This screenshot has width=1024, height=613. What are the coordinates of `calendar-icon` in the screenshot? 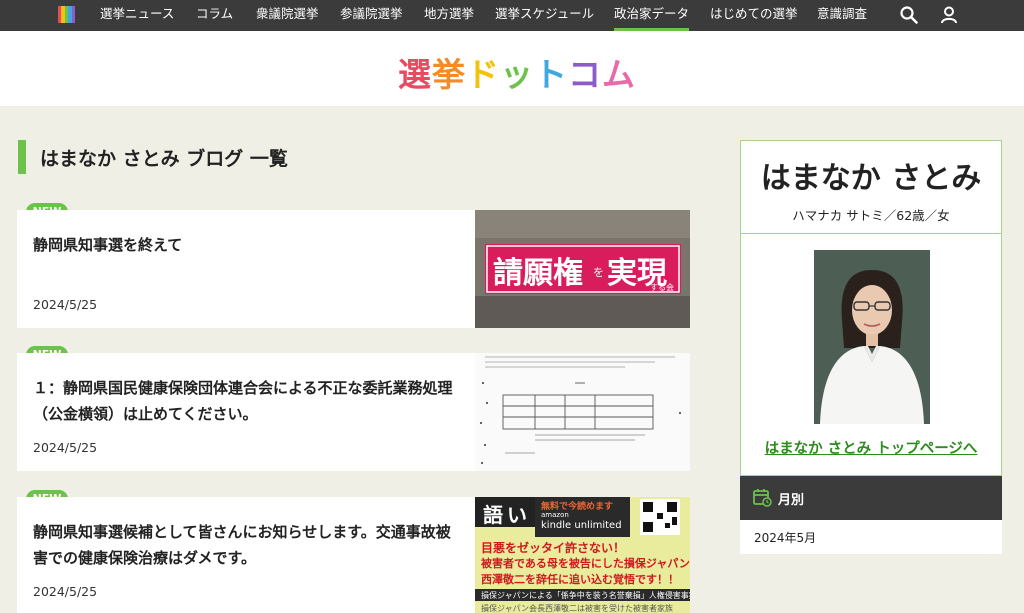 It's located at (762, 498).